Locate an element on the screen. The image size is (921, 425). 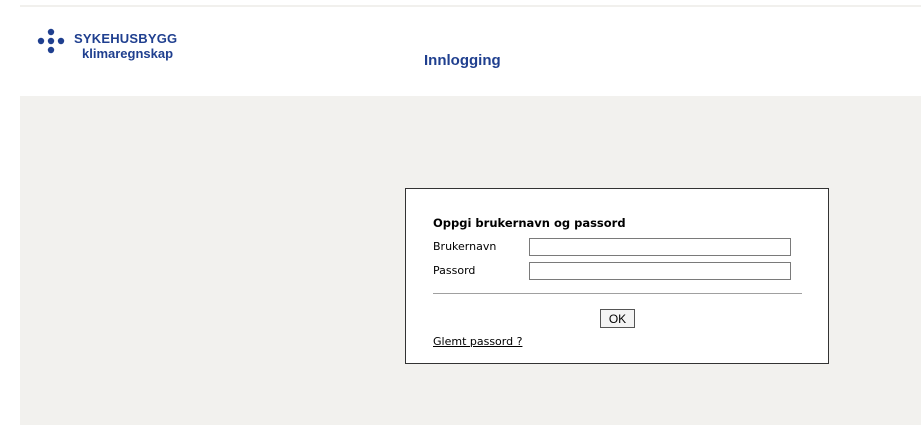
page-title: Innlogging is located at coordinates (462, 60).